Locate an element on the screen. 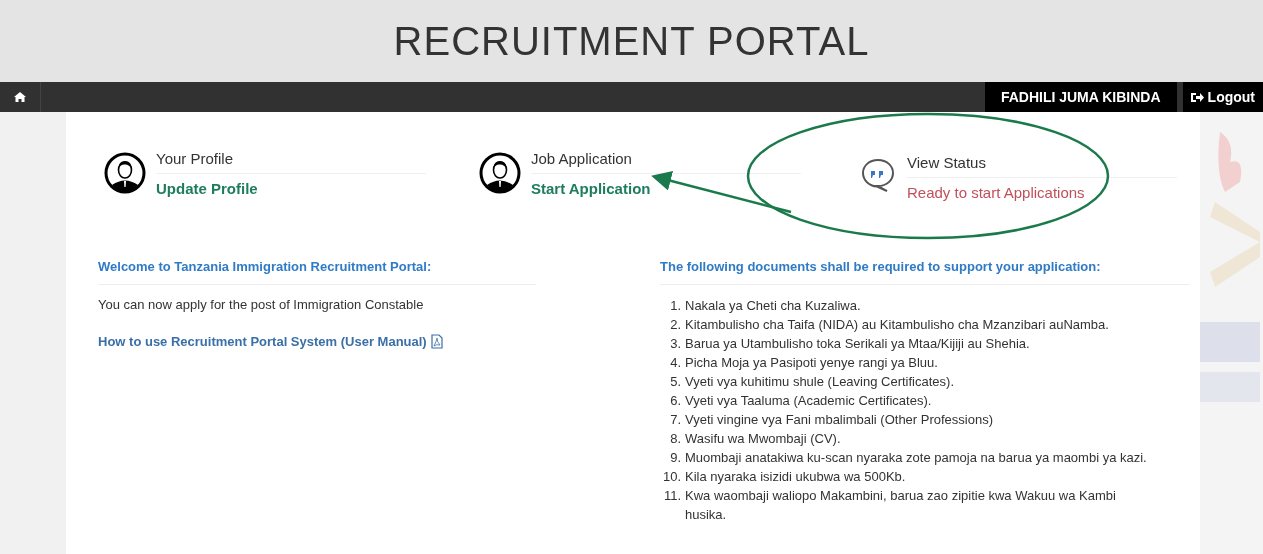  logout-button: Logout is located at coordinates (1222, 97).